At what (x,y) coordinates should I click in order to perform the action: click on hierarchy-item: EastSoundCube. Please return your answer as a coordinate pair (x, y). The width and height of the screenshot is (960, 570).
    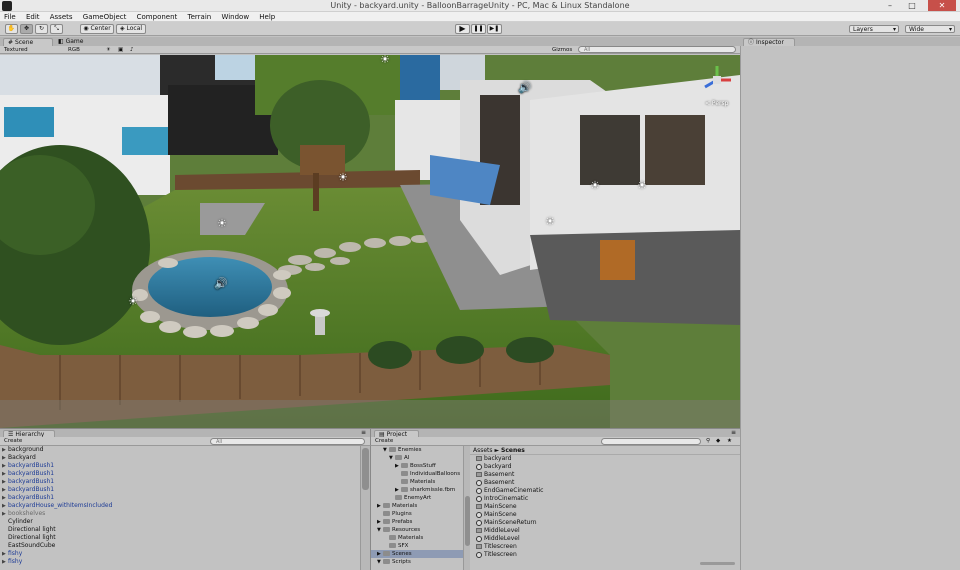
    Looking at the image, I should click on (180, 546).